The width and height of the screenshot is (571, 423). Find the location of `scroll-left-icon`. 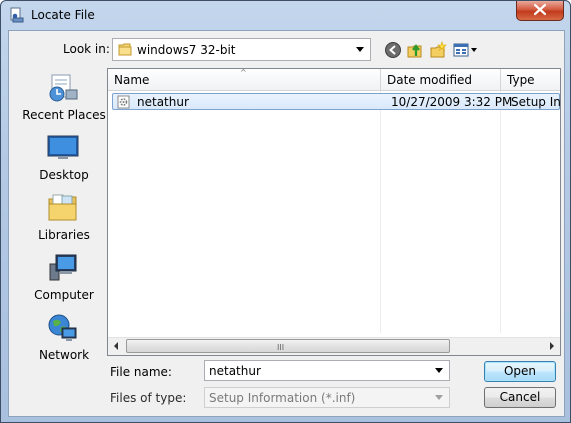

scroll-left-icon is located at coordinates (116, 346).